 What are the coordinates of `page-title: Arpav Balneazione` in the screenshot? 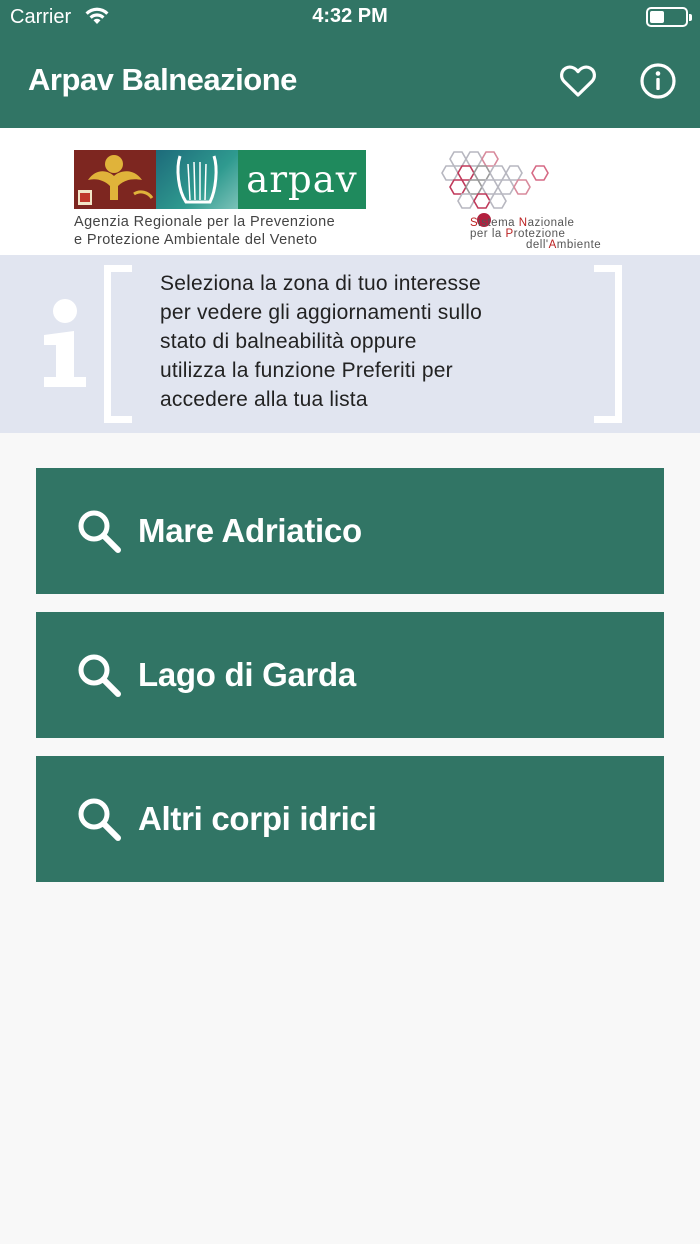 It's located at (162, 79).